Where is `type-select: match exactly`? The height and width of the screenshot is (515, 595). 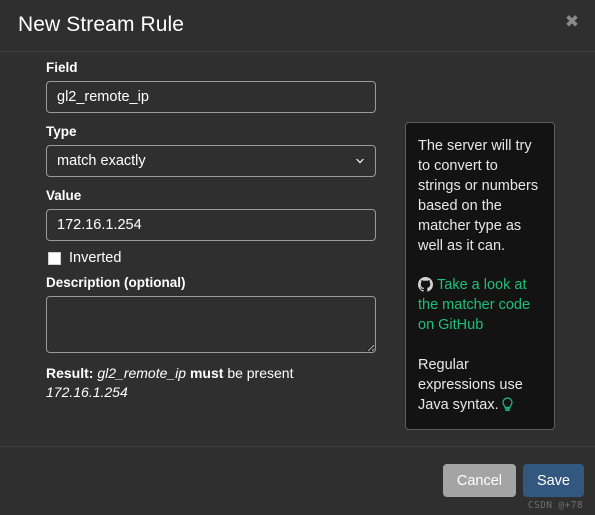
type-select: match exactly is located at coordinates (211, 161).